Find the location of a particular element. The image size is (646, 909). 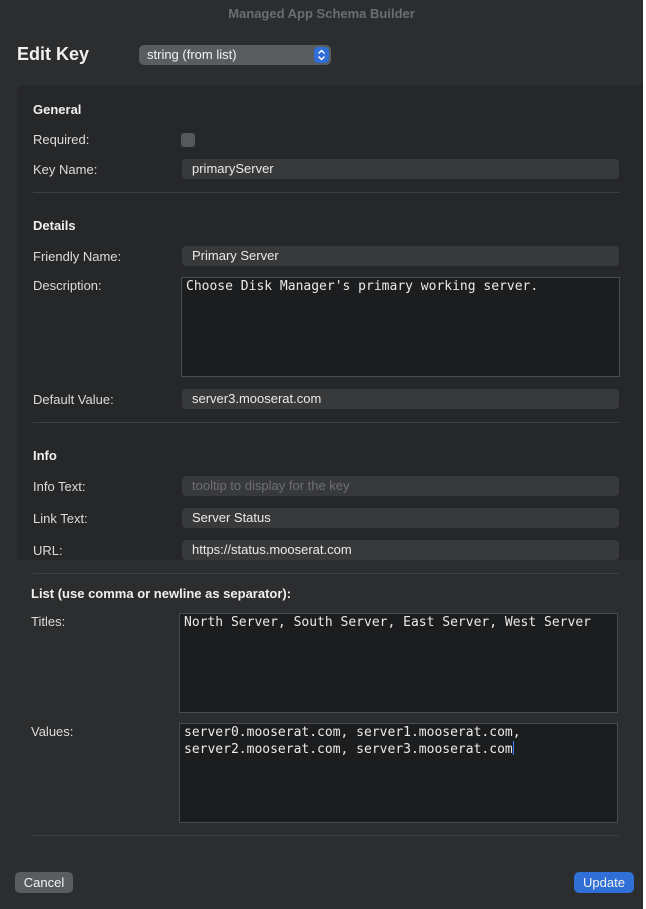

description-label: Description: is located at coordinates (67, 285).